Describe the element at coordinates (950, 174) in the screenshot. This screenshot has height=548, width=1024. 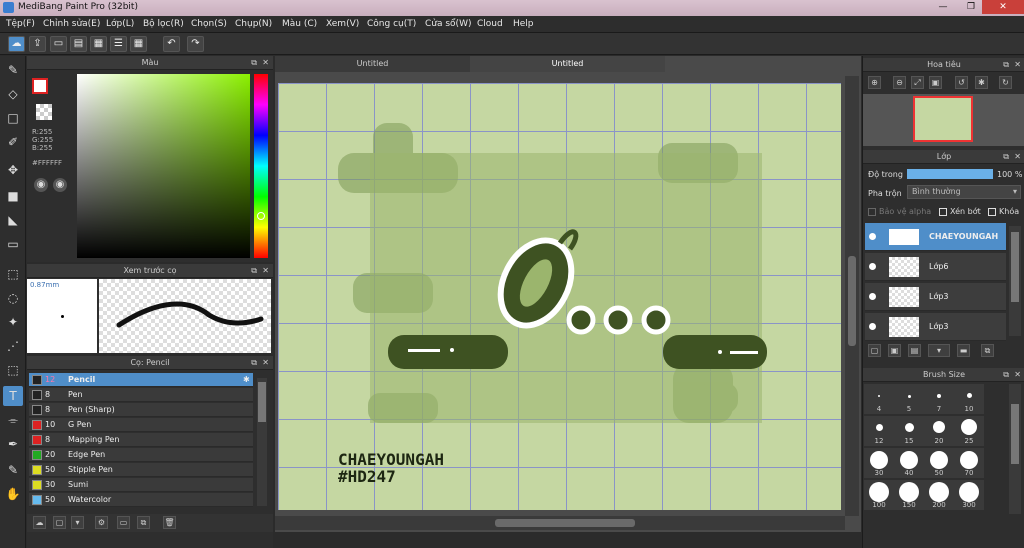
I see `opacity-slider` at that location.